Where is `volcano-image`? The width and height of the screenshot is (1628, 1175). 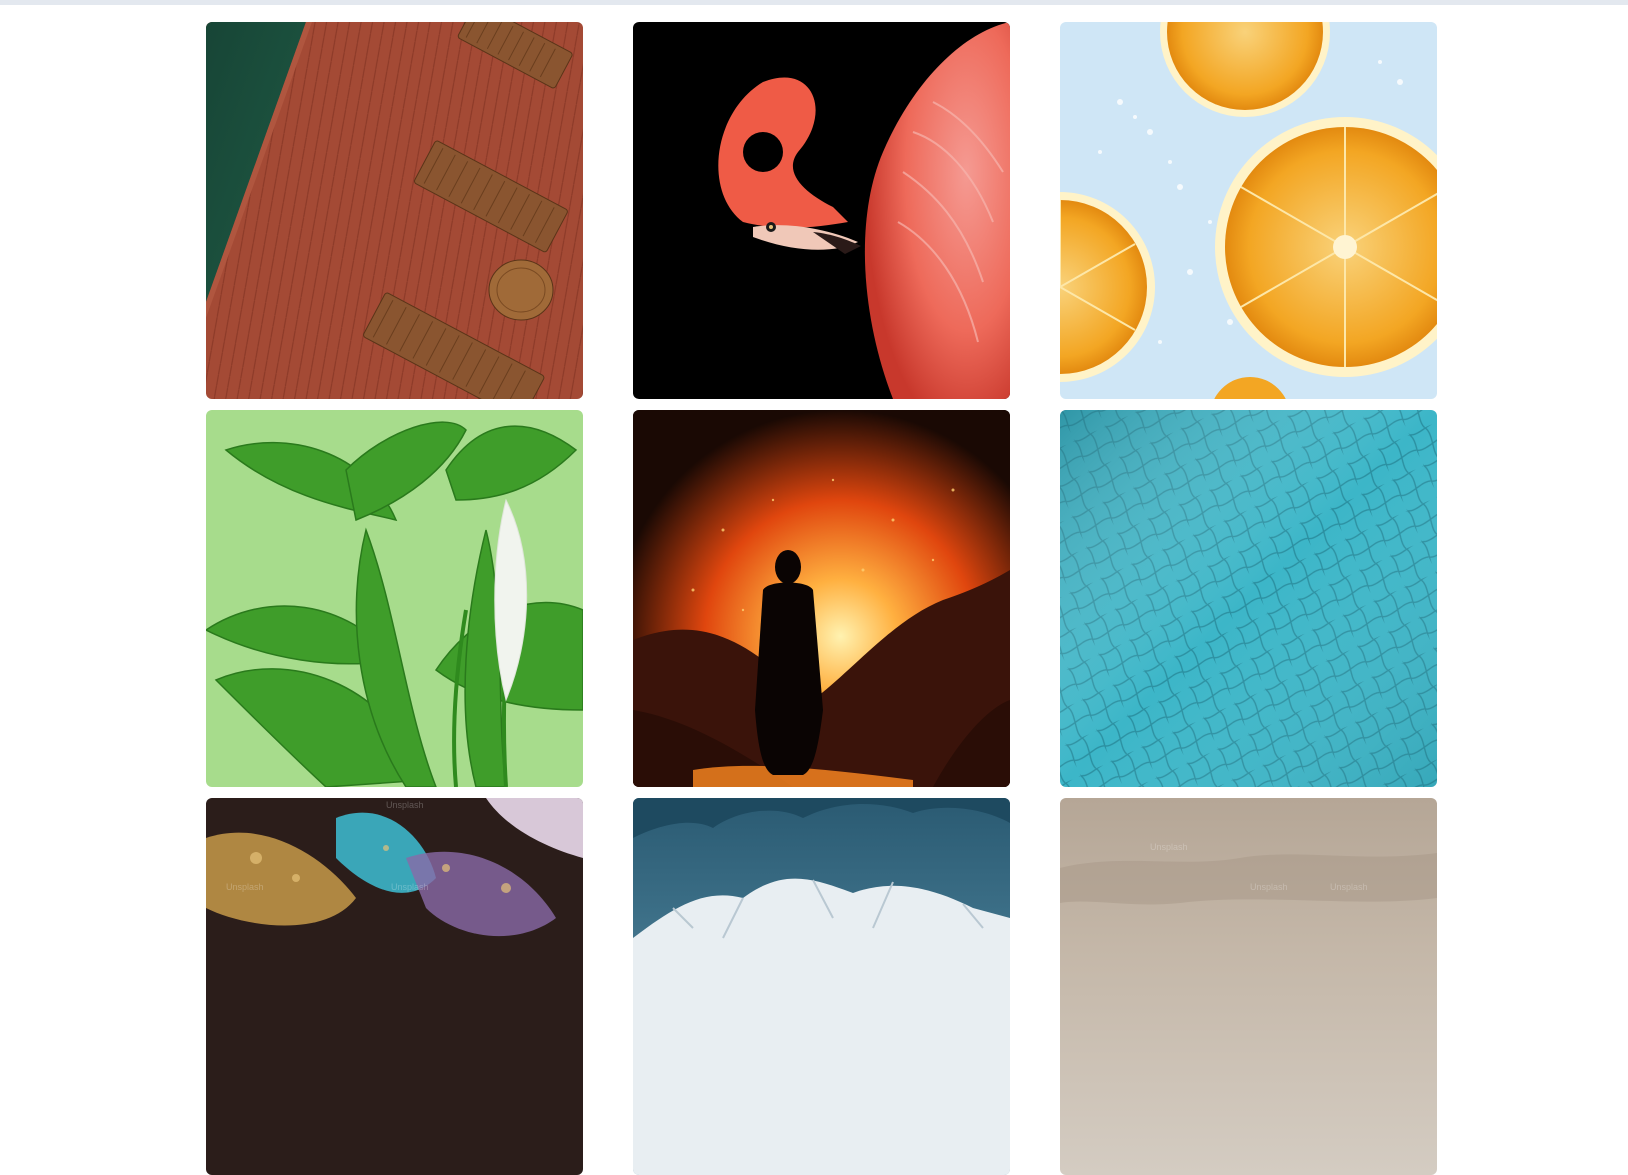 volcano-image is located at coordinates (821, 598).